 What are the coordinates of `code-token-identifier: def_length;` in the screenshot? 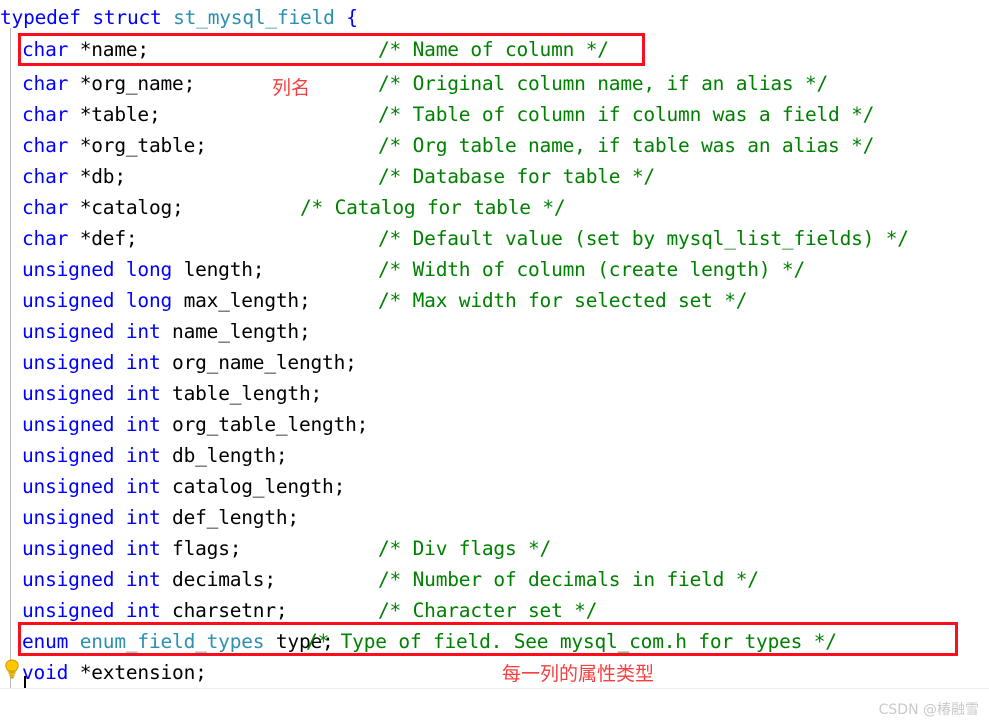 It's located at (235, 517).